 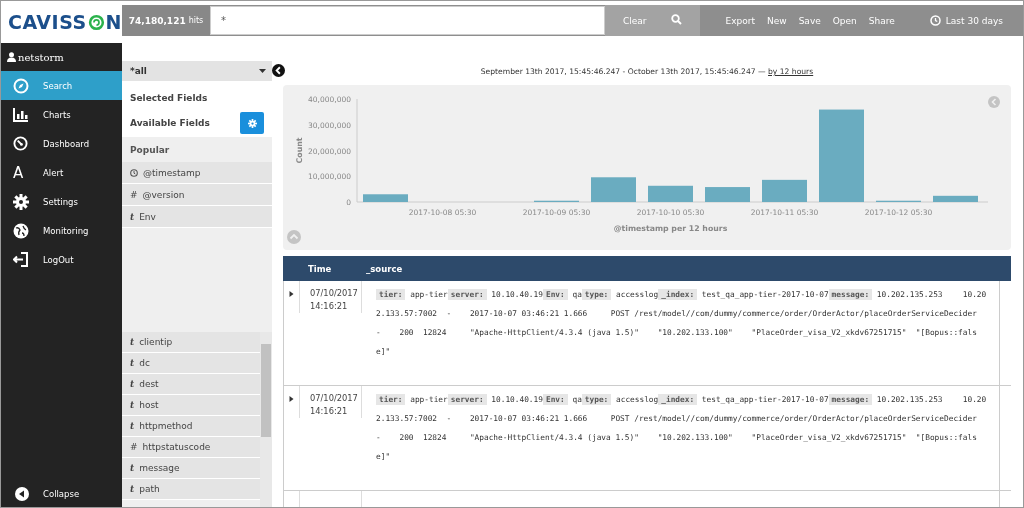 I want to click on search-field: *, so click(x=407, y=20).